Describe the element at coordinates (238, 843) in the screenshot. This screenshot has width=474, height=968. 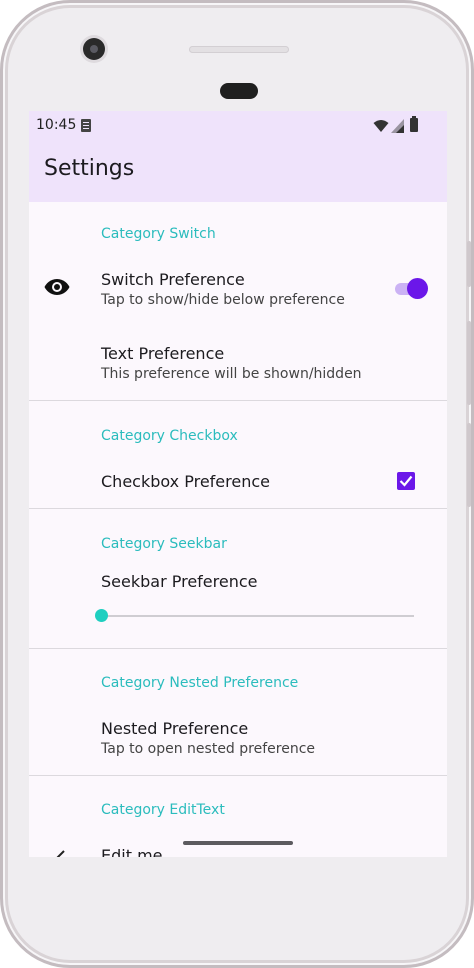
I see `gesture-navigation-bar` at that location.